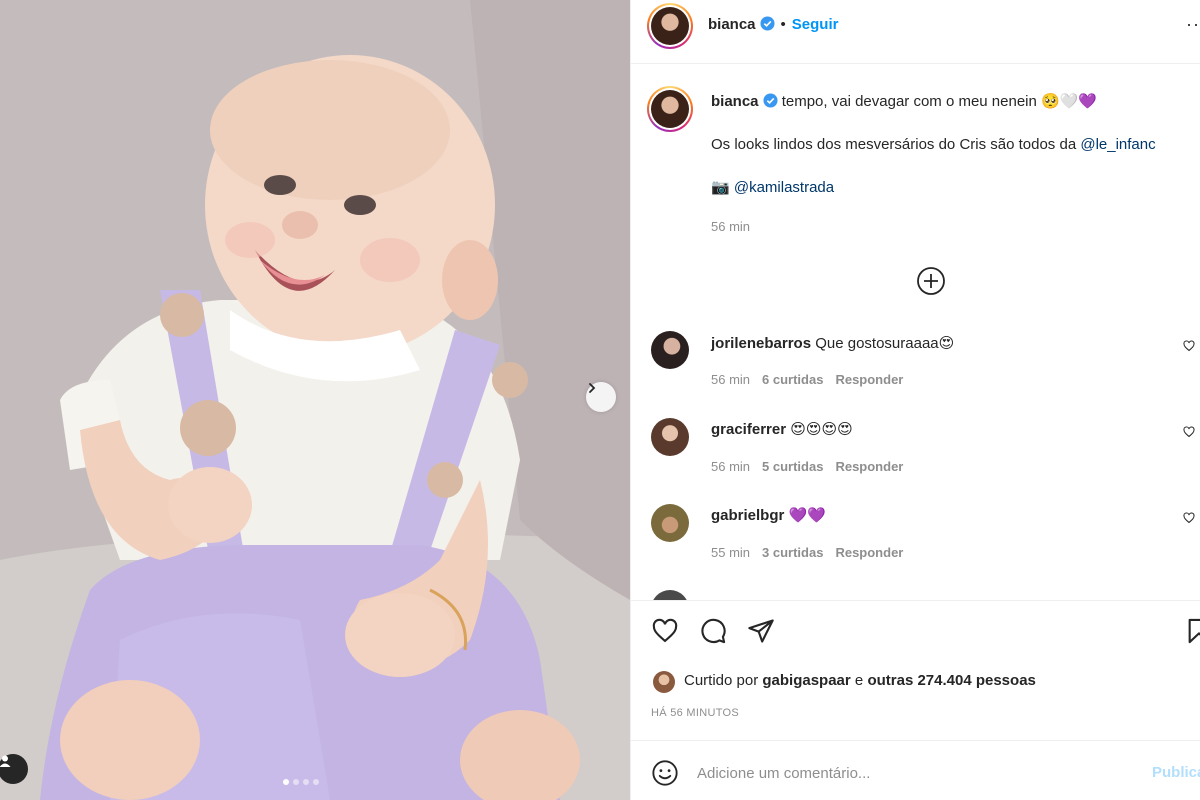  I want to click on comment-likes: 6 curtidas, so click(792, 379).